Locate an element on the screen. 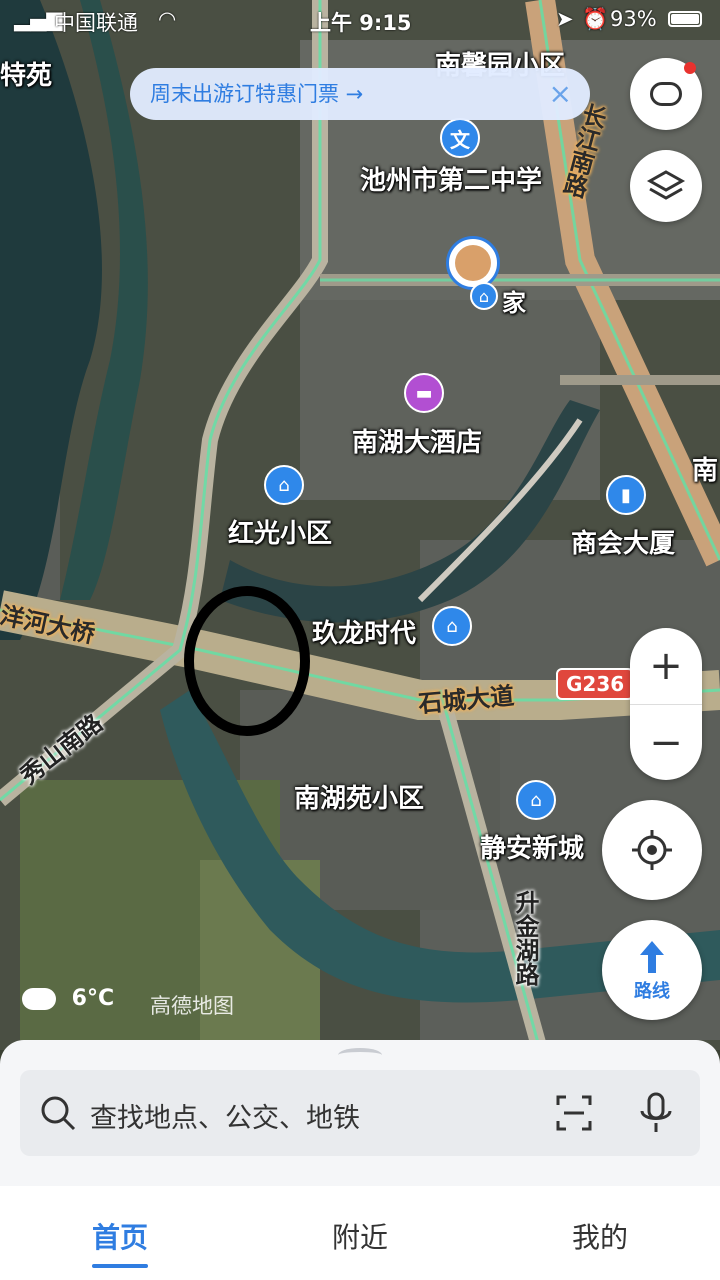  road-label-shengjin: 升金湖路 is located at coordinates (525, 938).